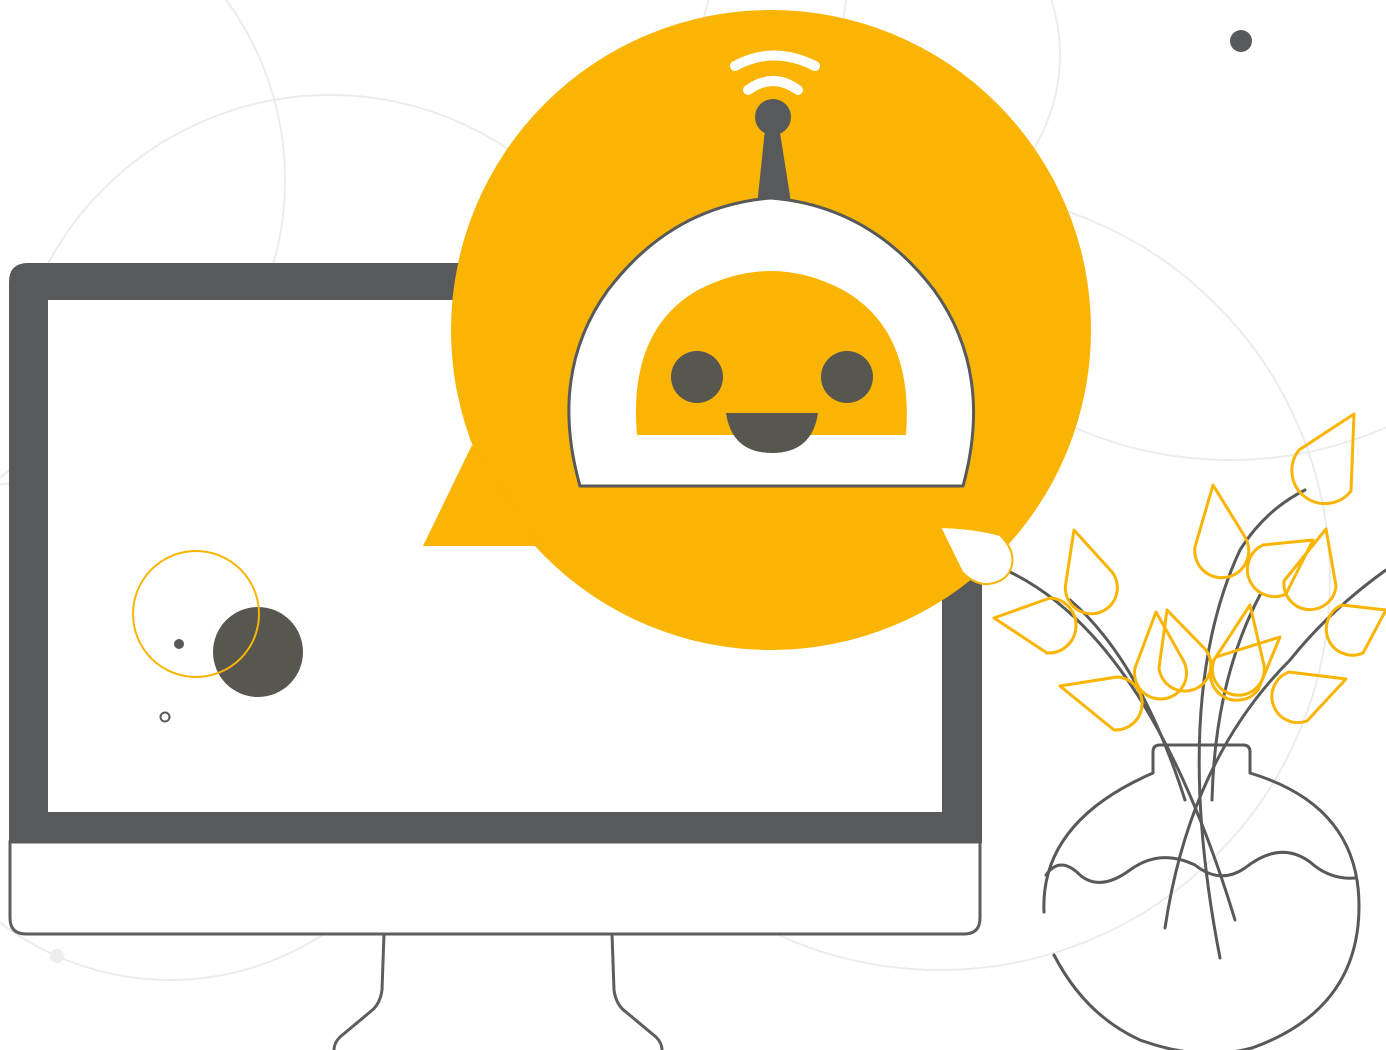 The image size is (1386, 1050). Describe the element at coordinates (773, 117) in the screenshot. I see `robot-antenna-tip` at that location.